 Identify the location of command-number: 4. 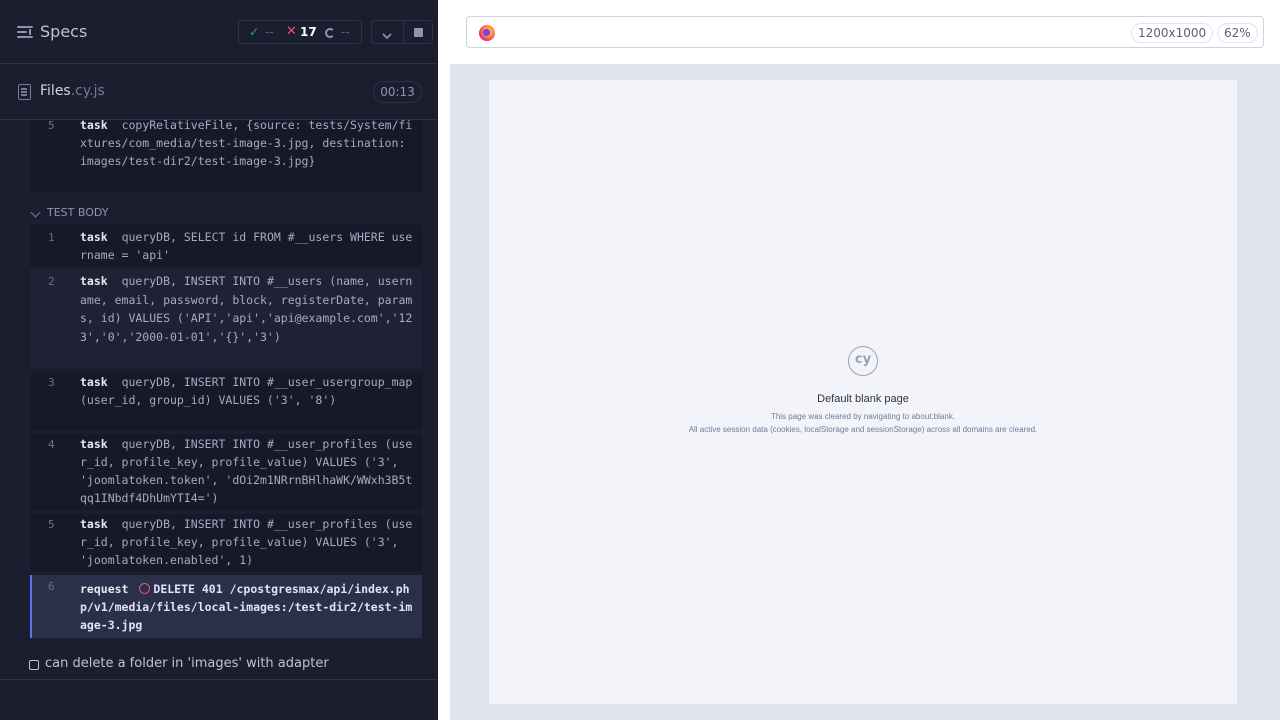
(51, 444).